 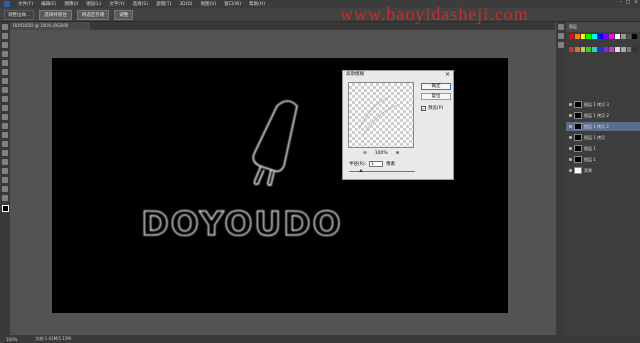 I want to click on preview-zoom-row: ⊖ 100% ⊕, so click(x=381, y=153).